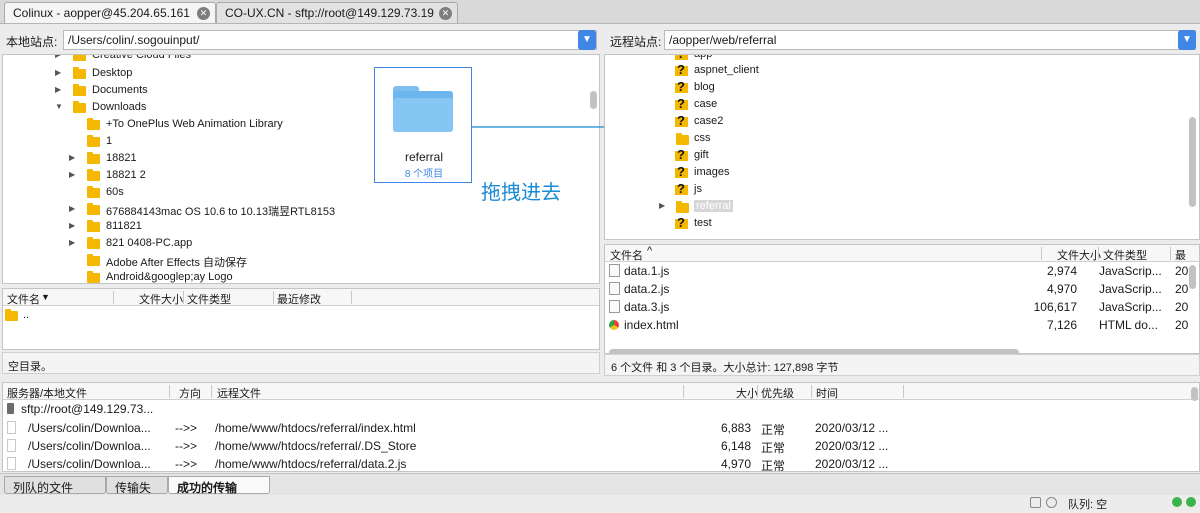  What do you see at coordinates (895, 172) in the screenshot?
I see `tree-item: ? images` at bounding box center [895, 172].